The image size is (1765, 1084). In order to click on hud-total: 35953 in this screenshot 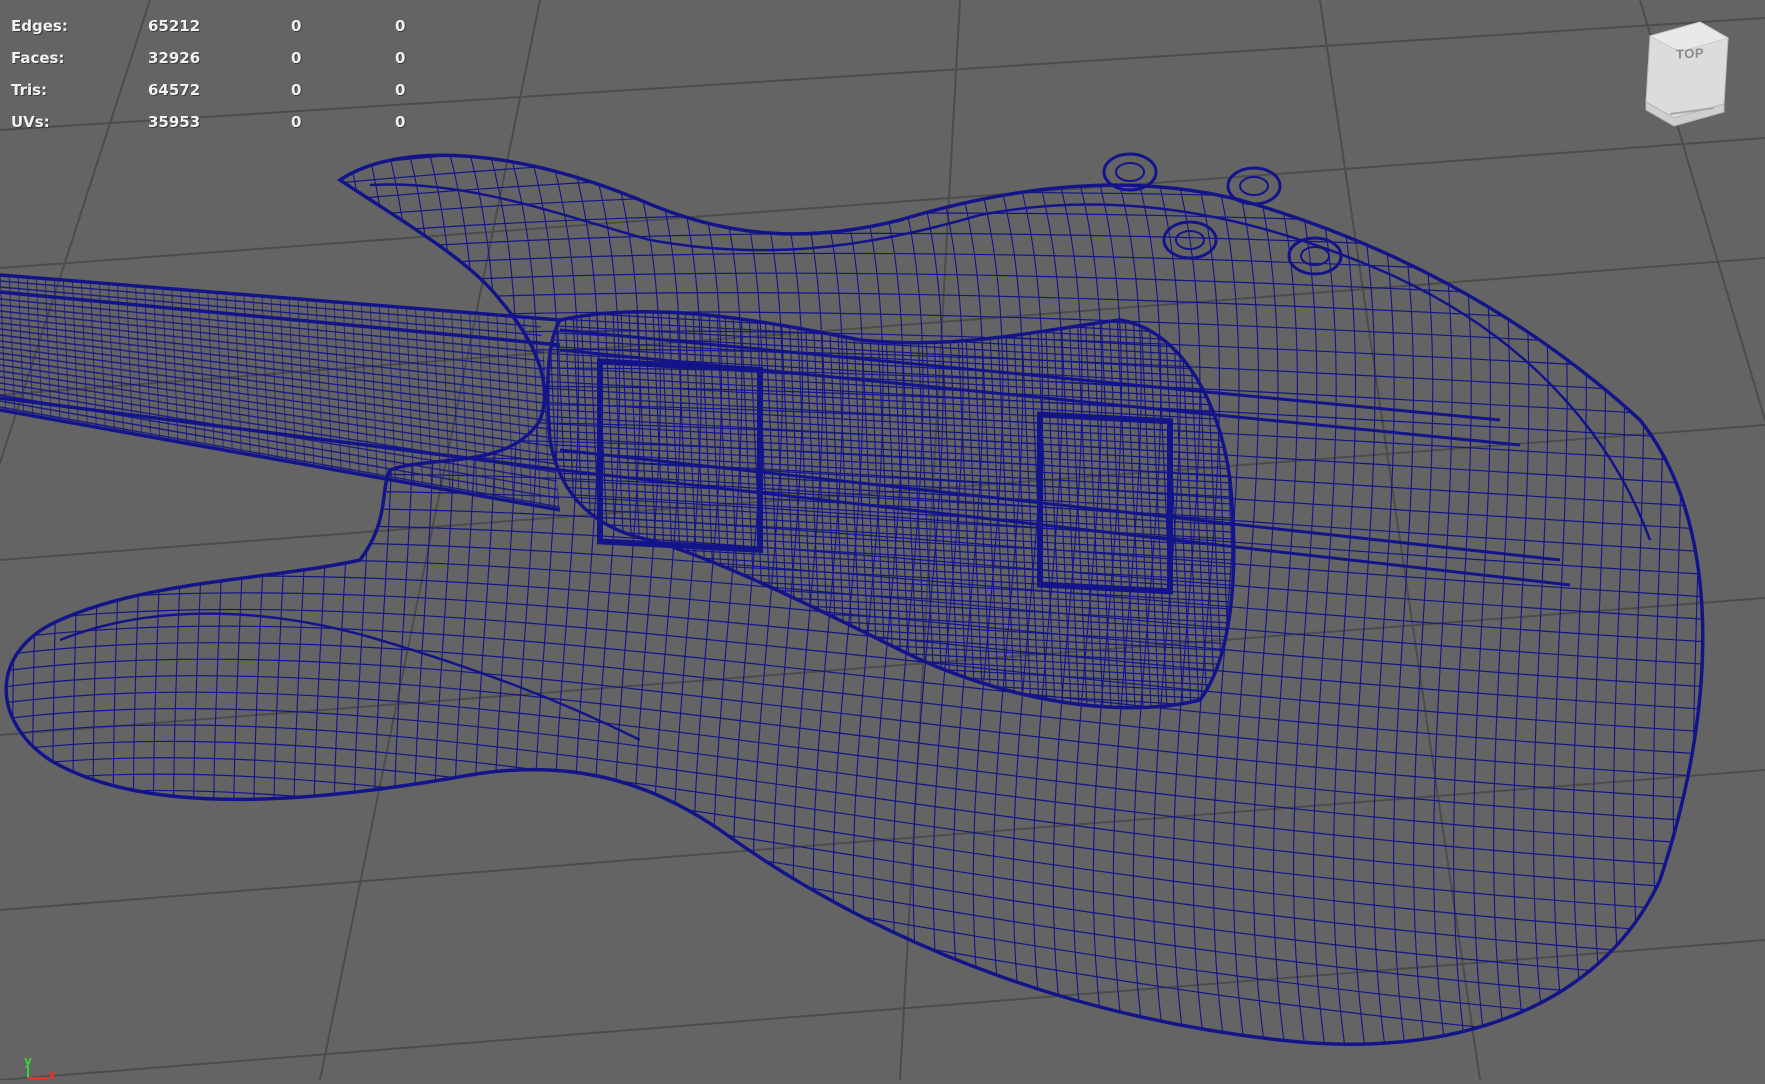, I will do `click(174, 122)`.